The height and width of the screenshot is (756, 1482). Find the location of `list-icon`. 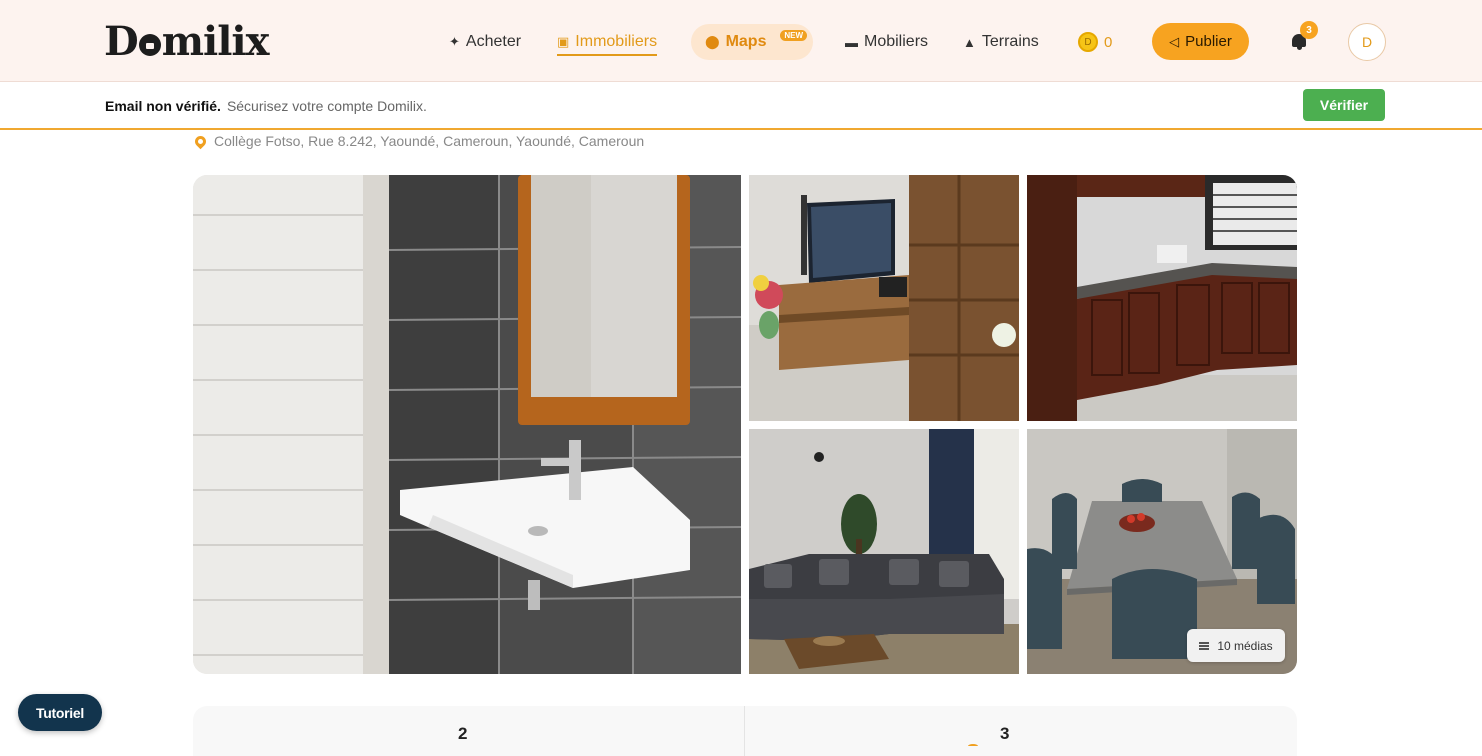

list-icon is located at coordinates (1204, 645).